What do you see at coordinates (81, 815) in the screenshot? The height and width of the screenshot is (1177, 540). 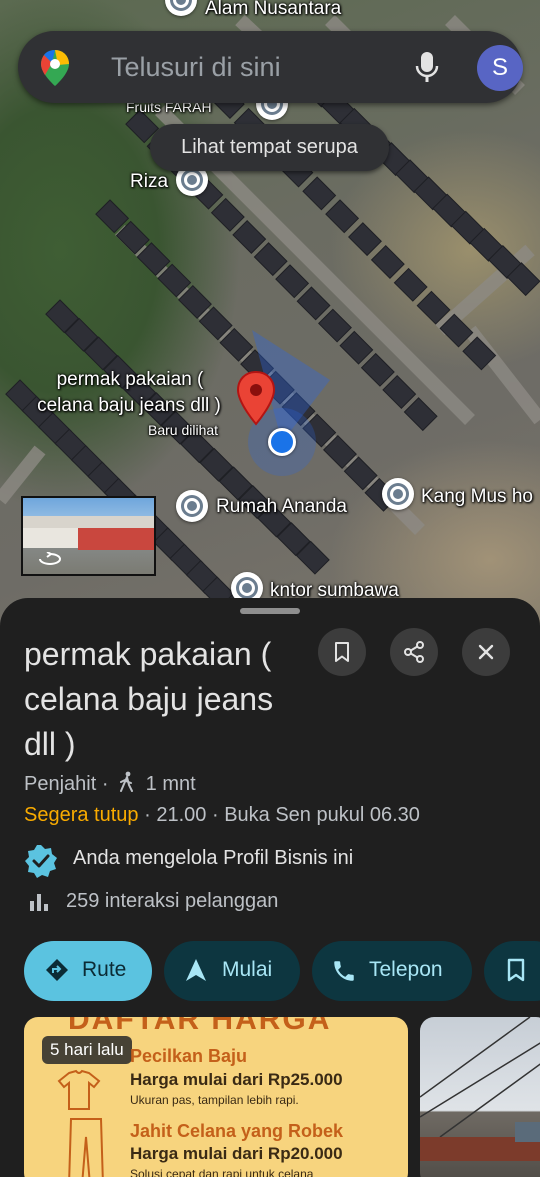 I see `closing-status: Segera tutup` at bounding box center [81, 815].